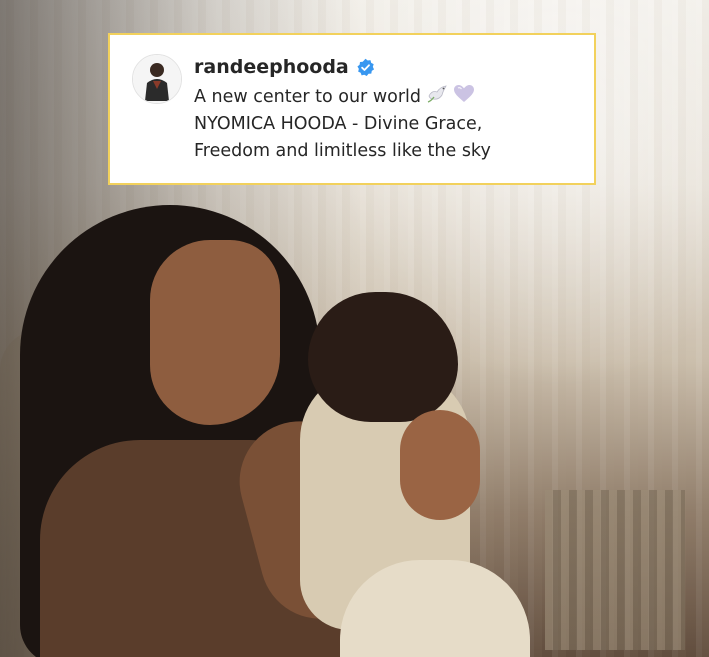  I want to click on username-row: randeephooda, so click(284, 67).